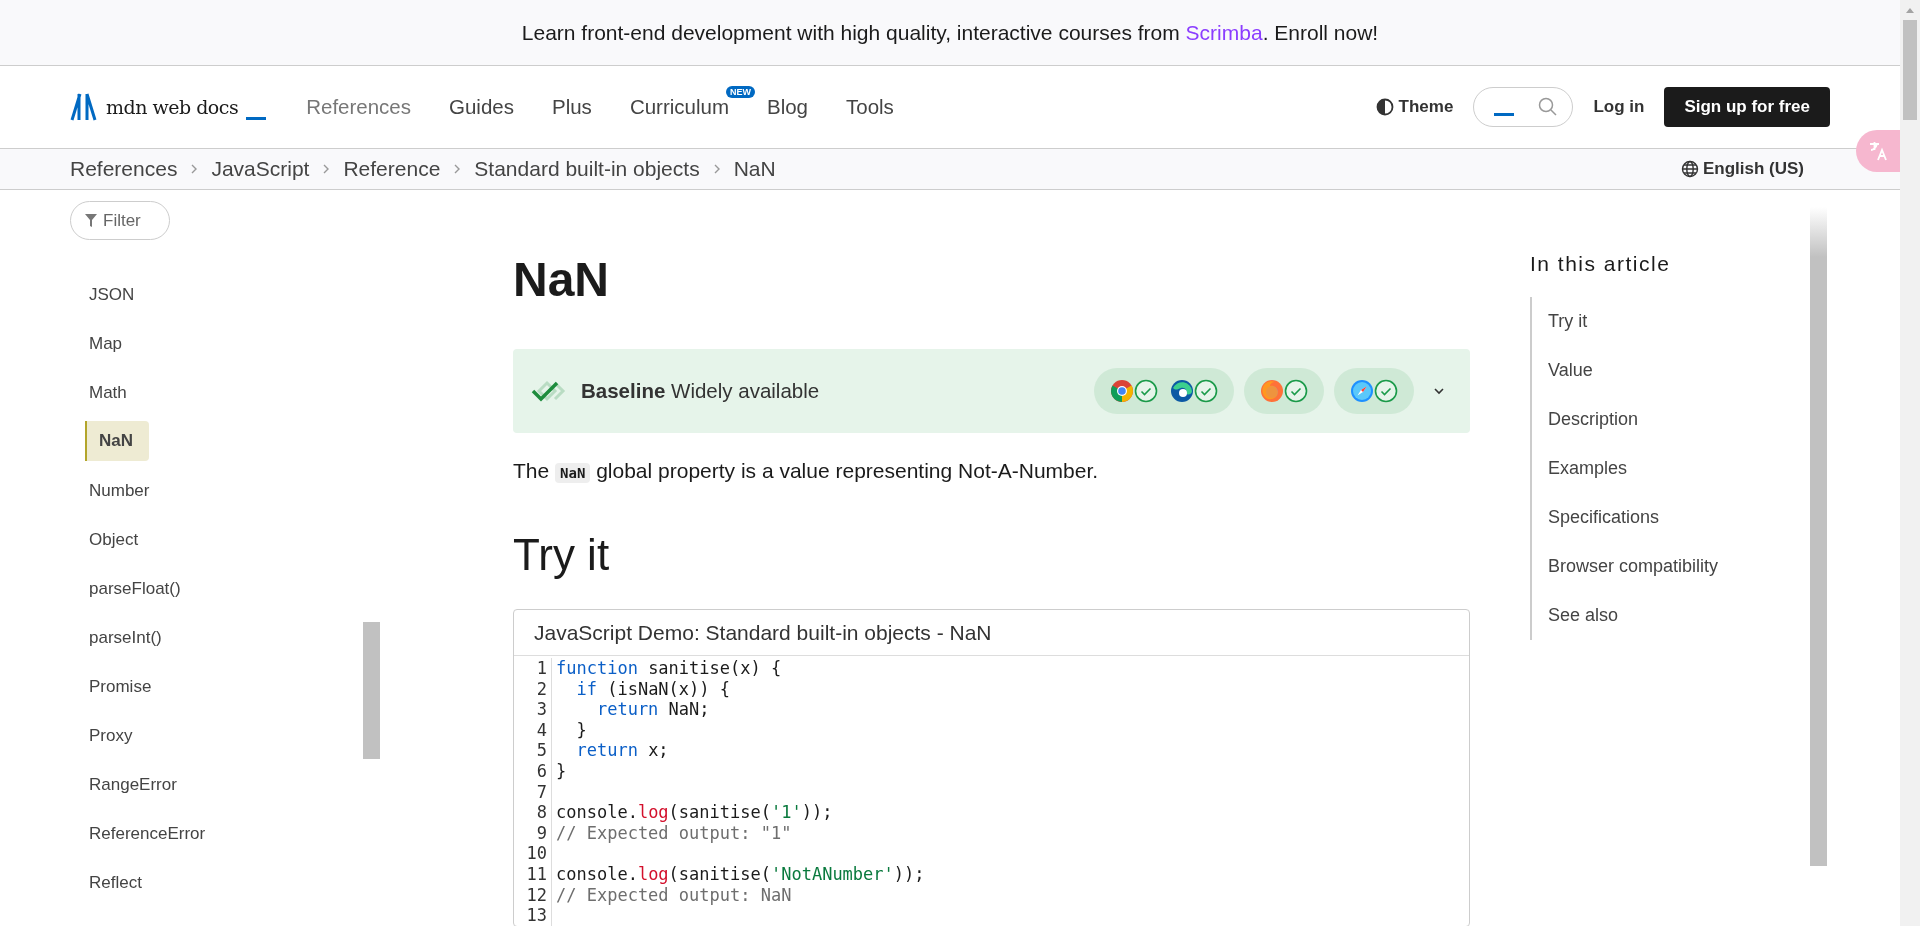 This screenshot has width=1920, height=926. What do you see at coordinates (1679, 321) in the screenshot?
I see `toc-link: Try it` at bounding box center [1679, 321].